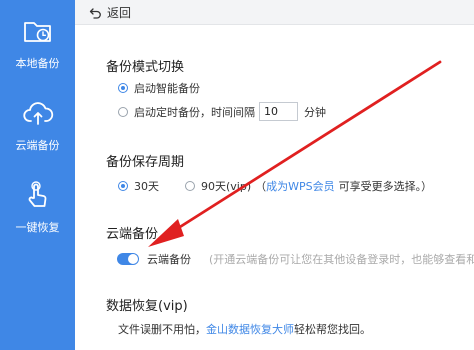  Describe the element at coordinates (315, 112) in the screenshot. I see `interval-unit: 分钟` at that location.